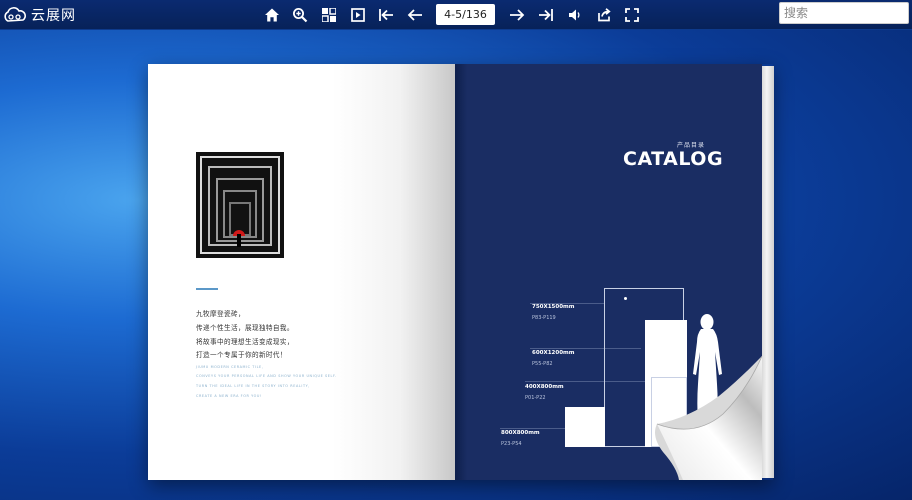 The height and width of the screenshot is (500, 912). What do you see at coordinates (553, 353) in the screenshot?
I see `spec-size: 600X1200mm` at bounding box center [553, 353].